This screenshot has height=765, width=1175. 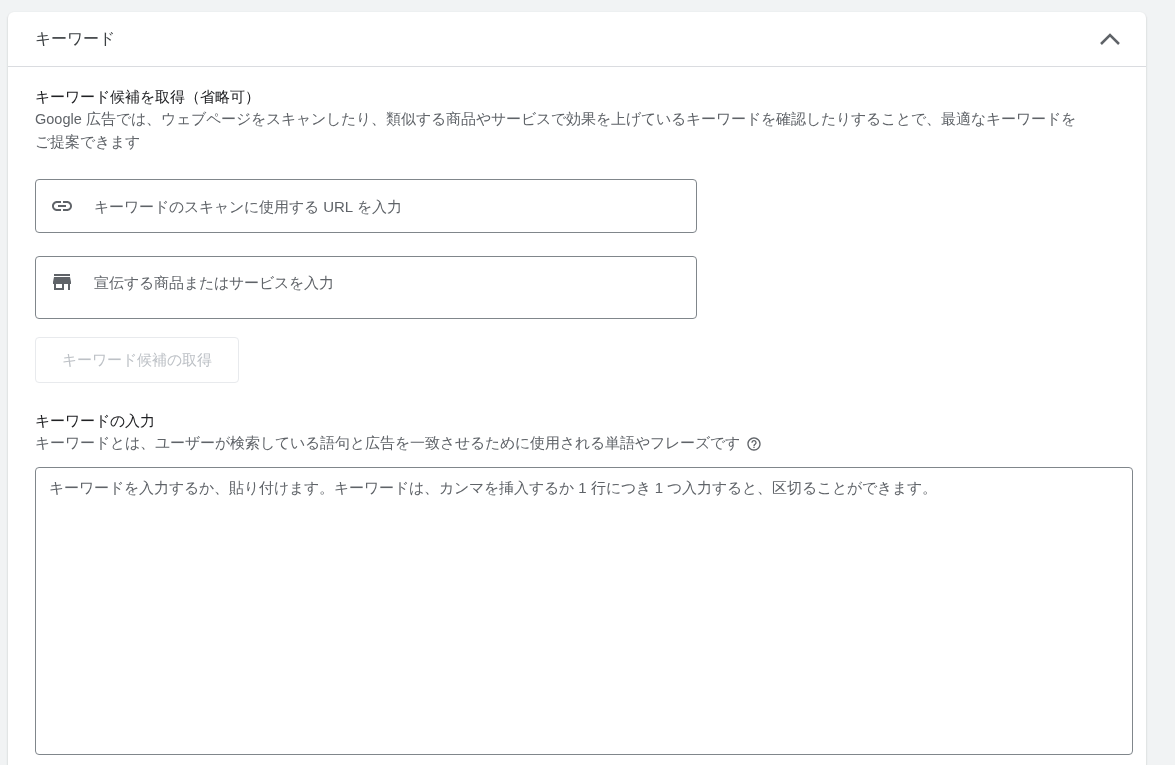 What do you see at coordinates (95, 421) in the screenshot?
I see `section-title: キーワードの入力` at bounding box center [95, 421].